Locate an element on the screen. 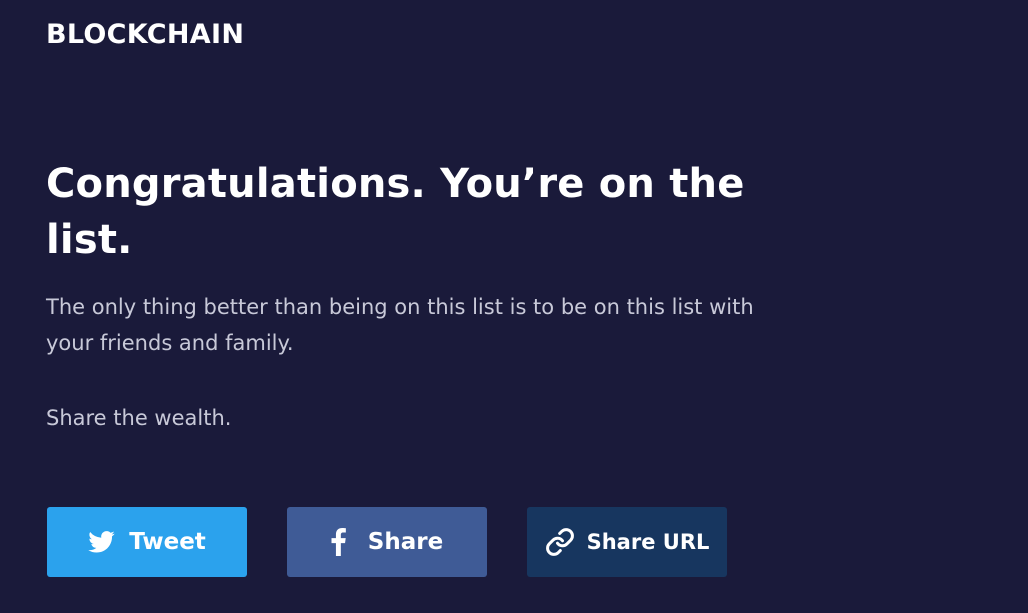  facebook-share-button: Share is located at coordinates (387, 542).